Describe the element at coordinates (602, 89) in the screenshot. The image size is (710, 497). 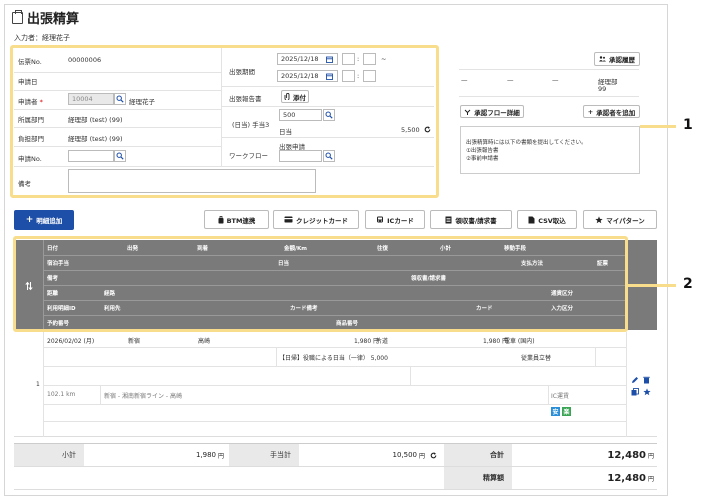
I see `approver-dept-code: 99` at that location.